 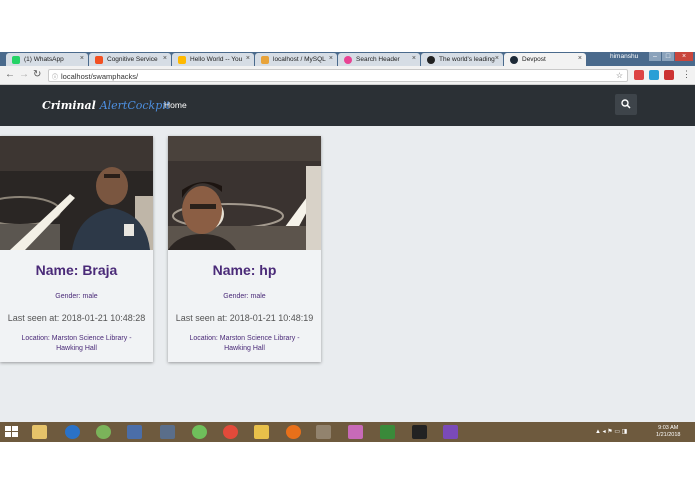 I want to click on browser-tab: Search Header ×, so click(x=379, y=59).